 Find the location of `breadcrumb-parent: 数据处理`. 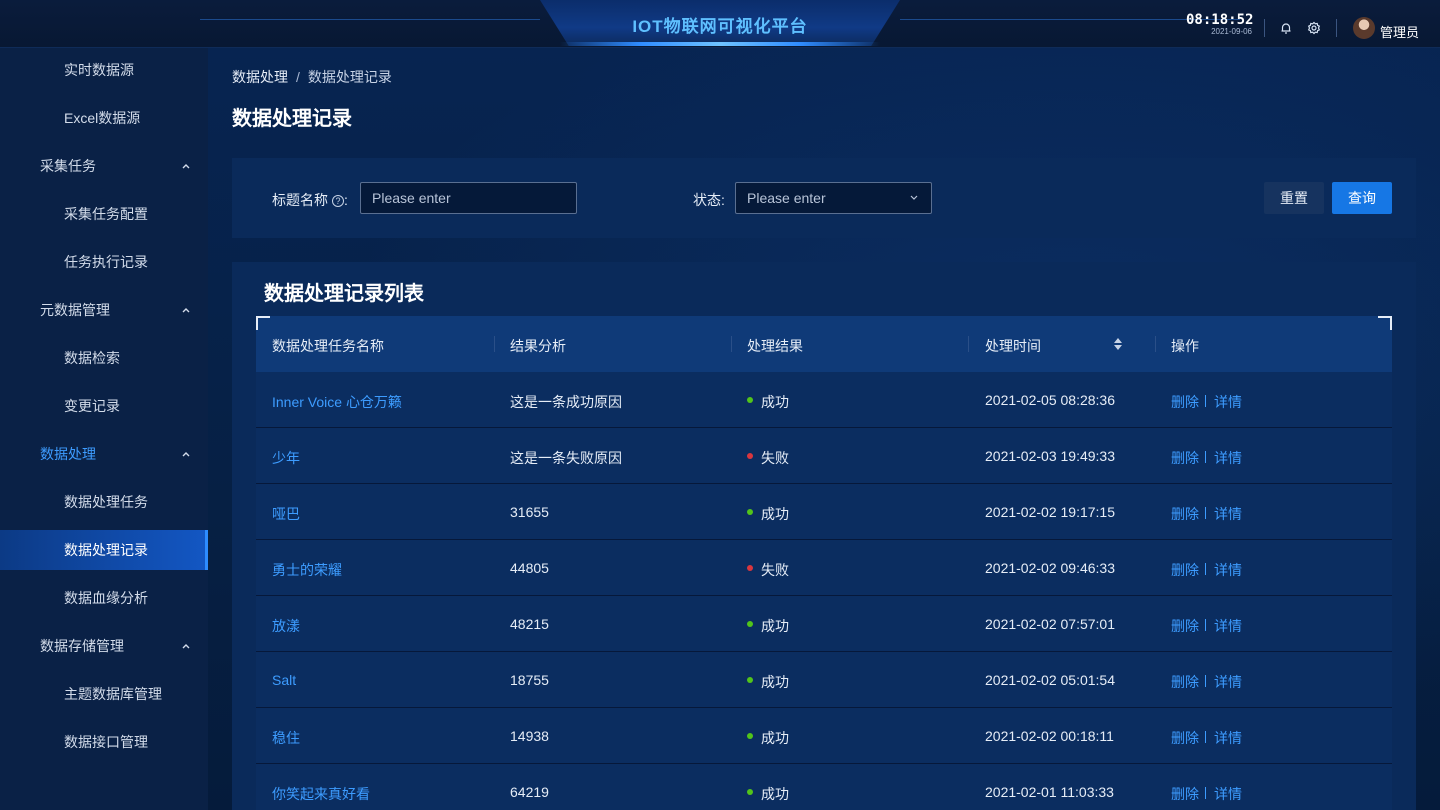

breadcrumb-parent: 数据处理 is located at coordinates (260, 77).